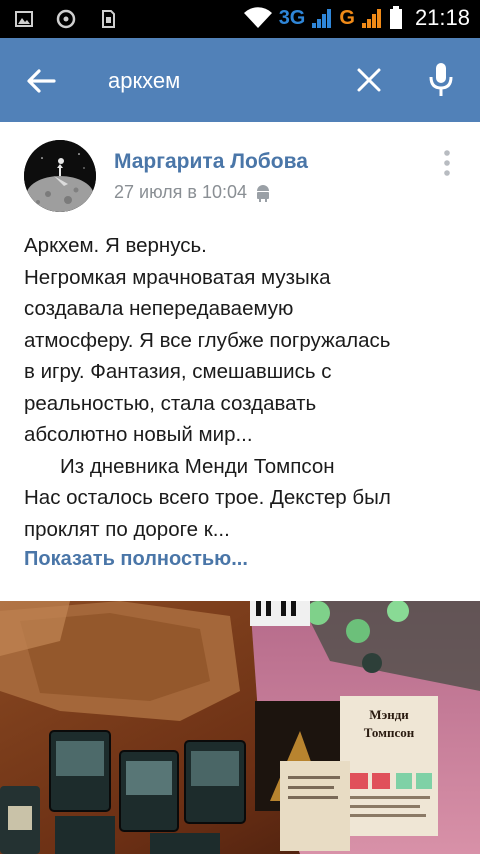 The image size is (480, 854). I want to click on author-name-link: Маргарита Лобова, so click(211, 162).